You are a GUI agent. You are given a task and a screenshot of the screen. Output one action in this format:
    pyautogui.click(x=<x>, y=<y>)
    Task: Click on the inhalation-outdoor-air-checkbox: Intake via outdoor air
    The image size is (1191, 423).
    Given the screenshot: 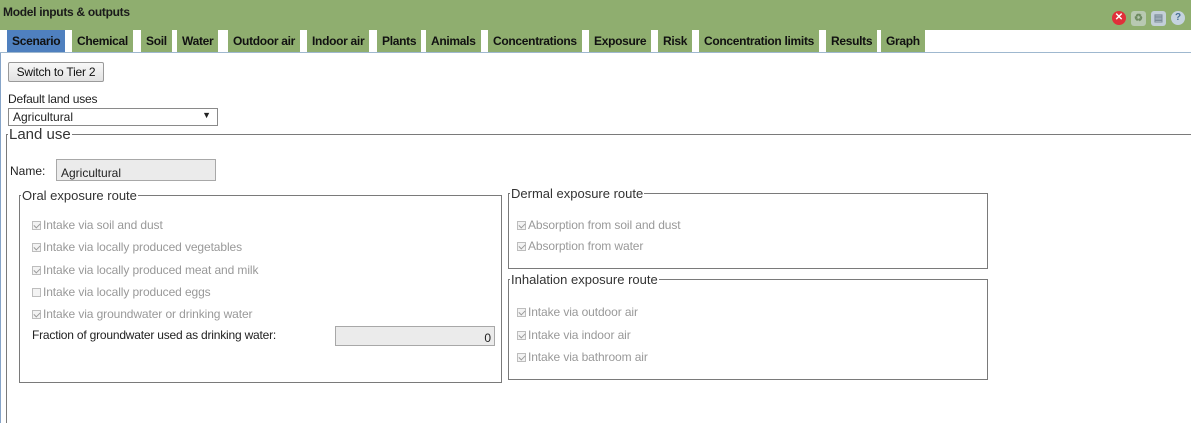 What is the action you would take?
    pyautogui.click(x=577, y=312)
    